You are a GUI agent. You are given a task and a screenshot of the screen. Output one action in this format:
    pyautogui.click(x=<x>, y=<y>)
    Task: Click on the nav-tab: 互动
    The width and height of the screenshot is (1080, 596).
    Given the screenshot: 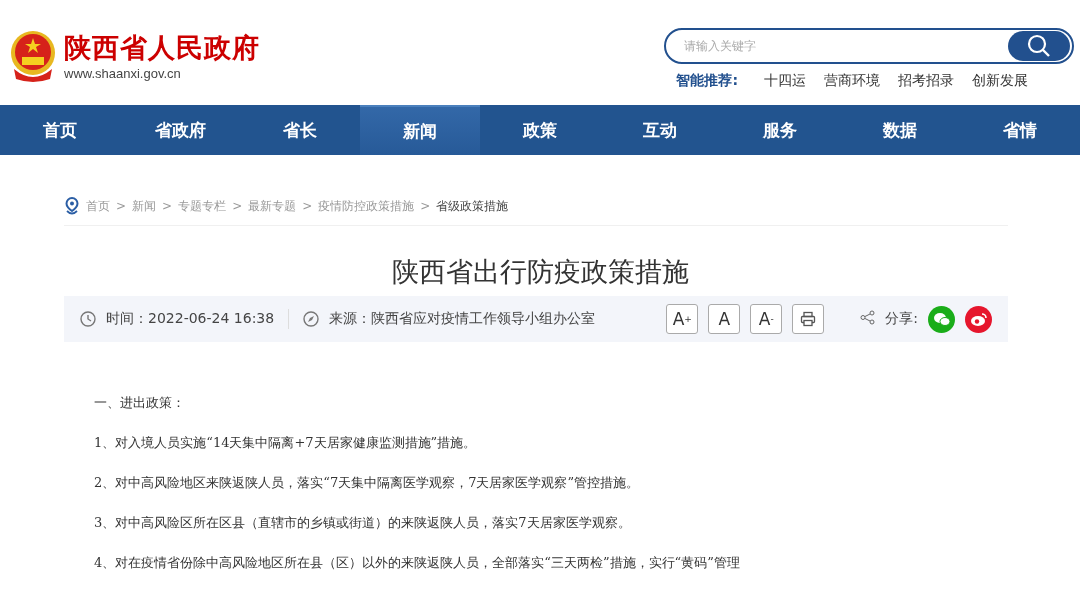 What is the action you would take?
    pyautogui.click(x=660, y=130)
    